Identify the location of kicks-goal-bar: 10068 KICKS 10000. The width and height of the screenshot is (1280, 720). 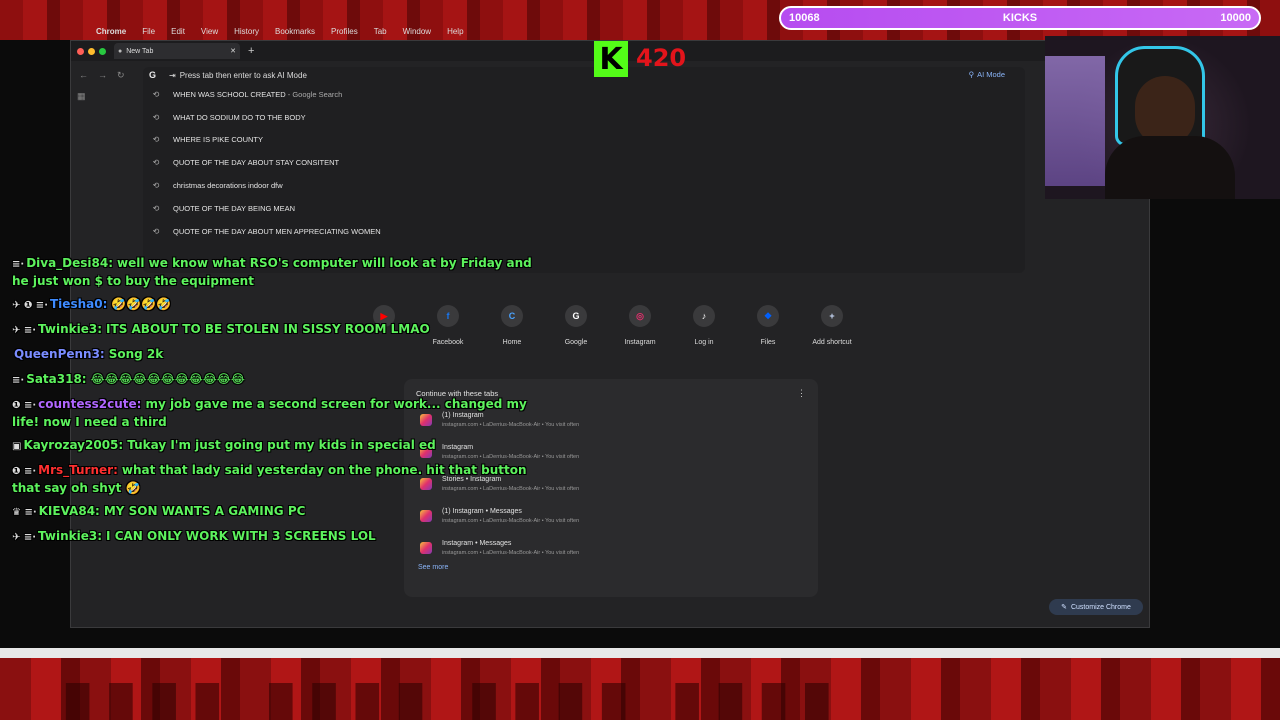
(1020, 18).